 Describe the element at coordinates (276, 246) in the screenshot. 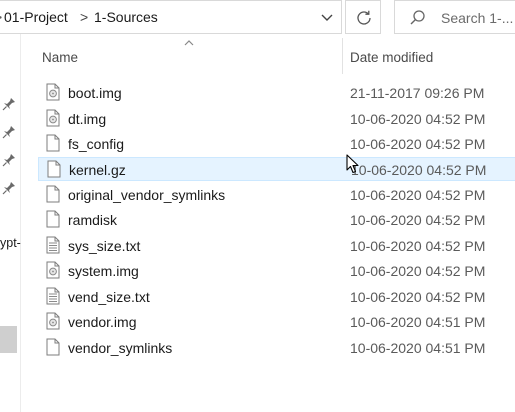

I see `file-row: sys_size.txt 10-06-2020 04:52 PM` at that location.